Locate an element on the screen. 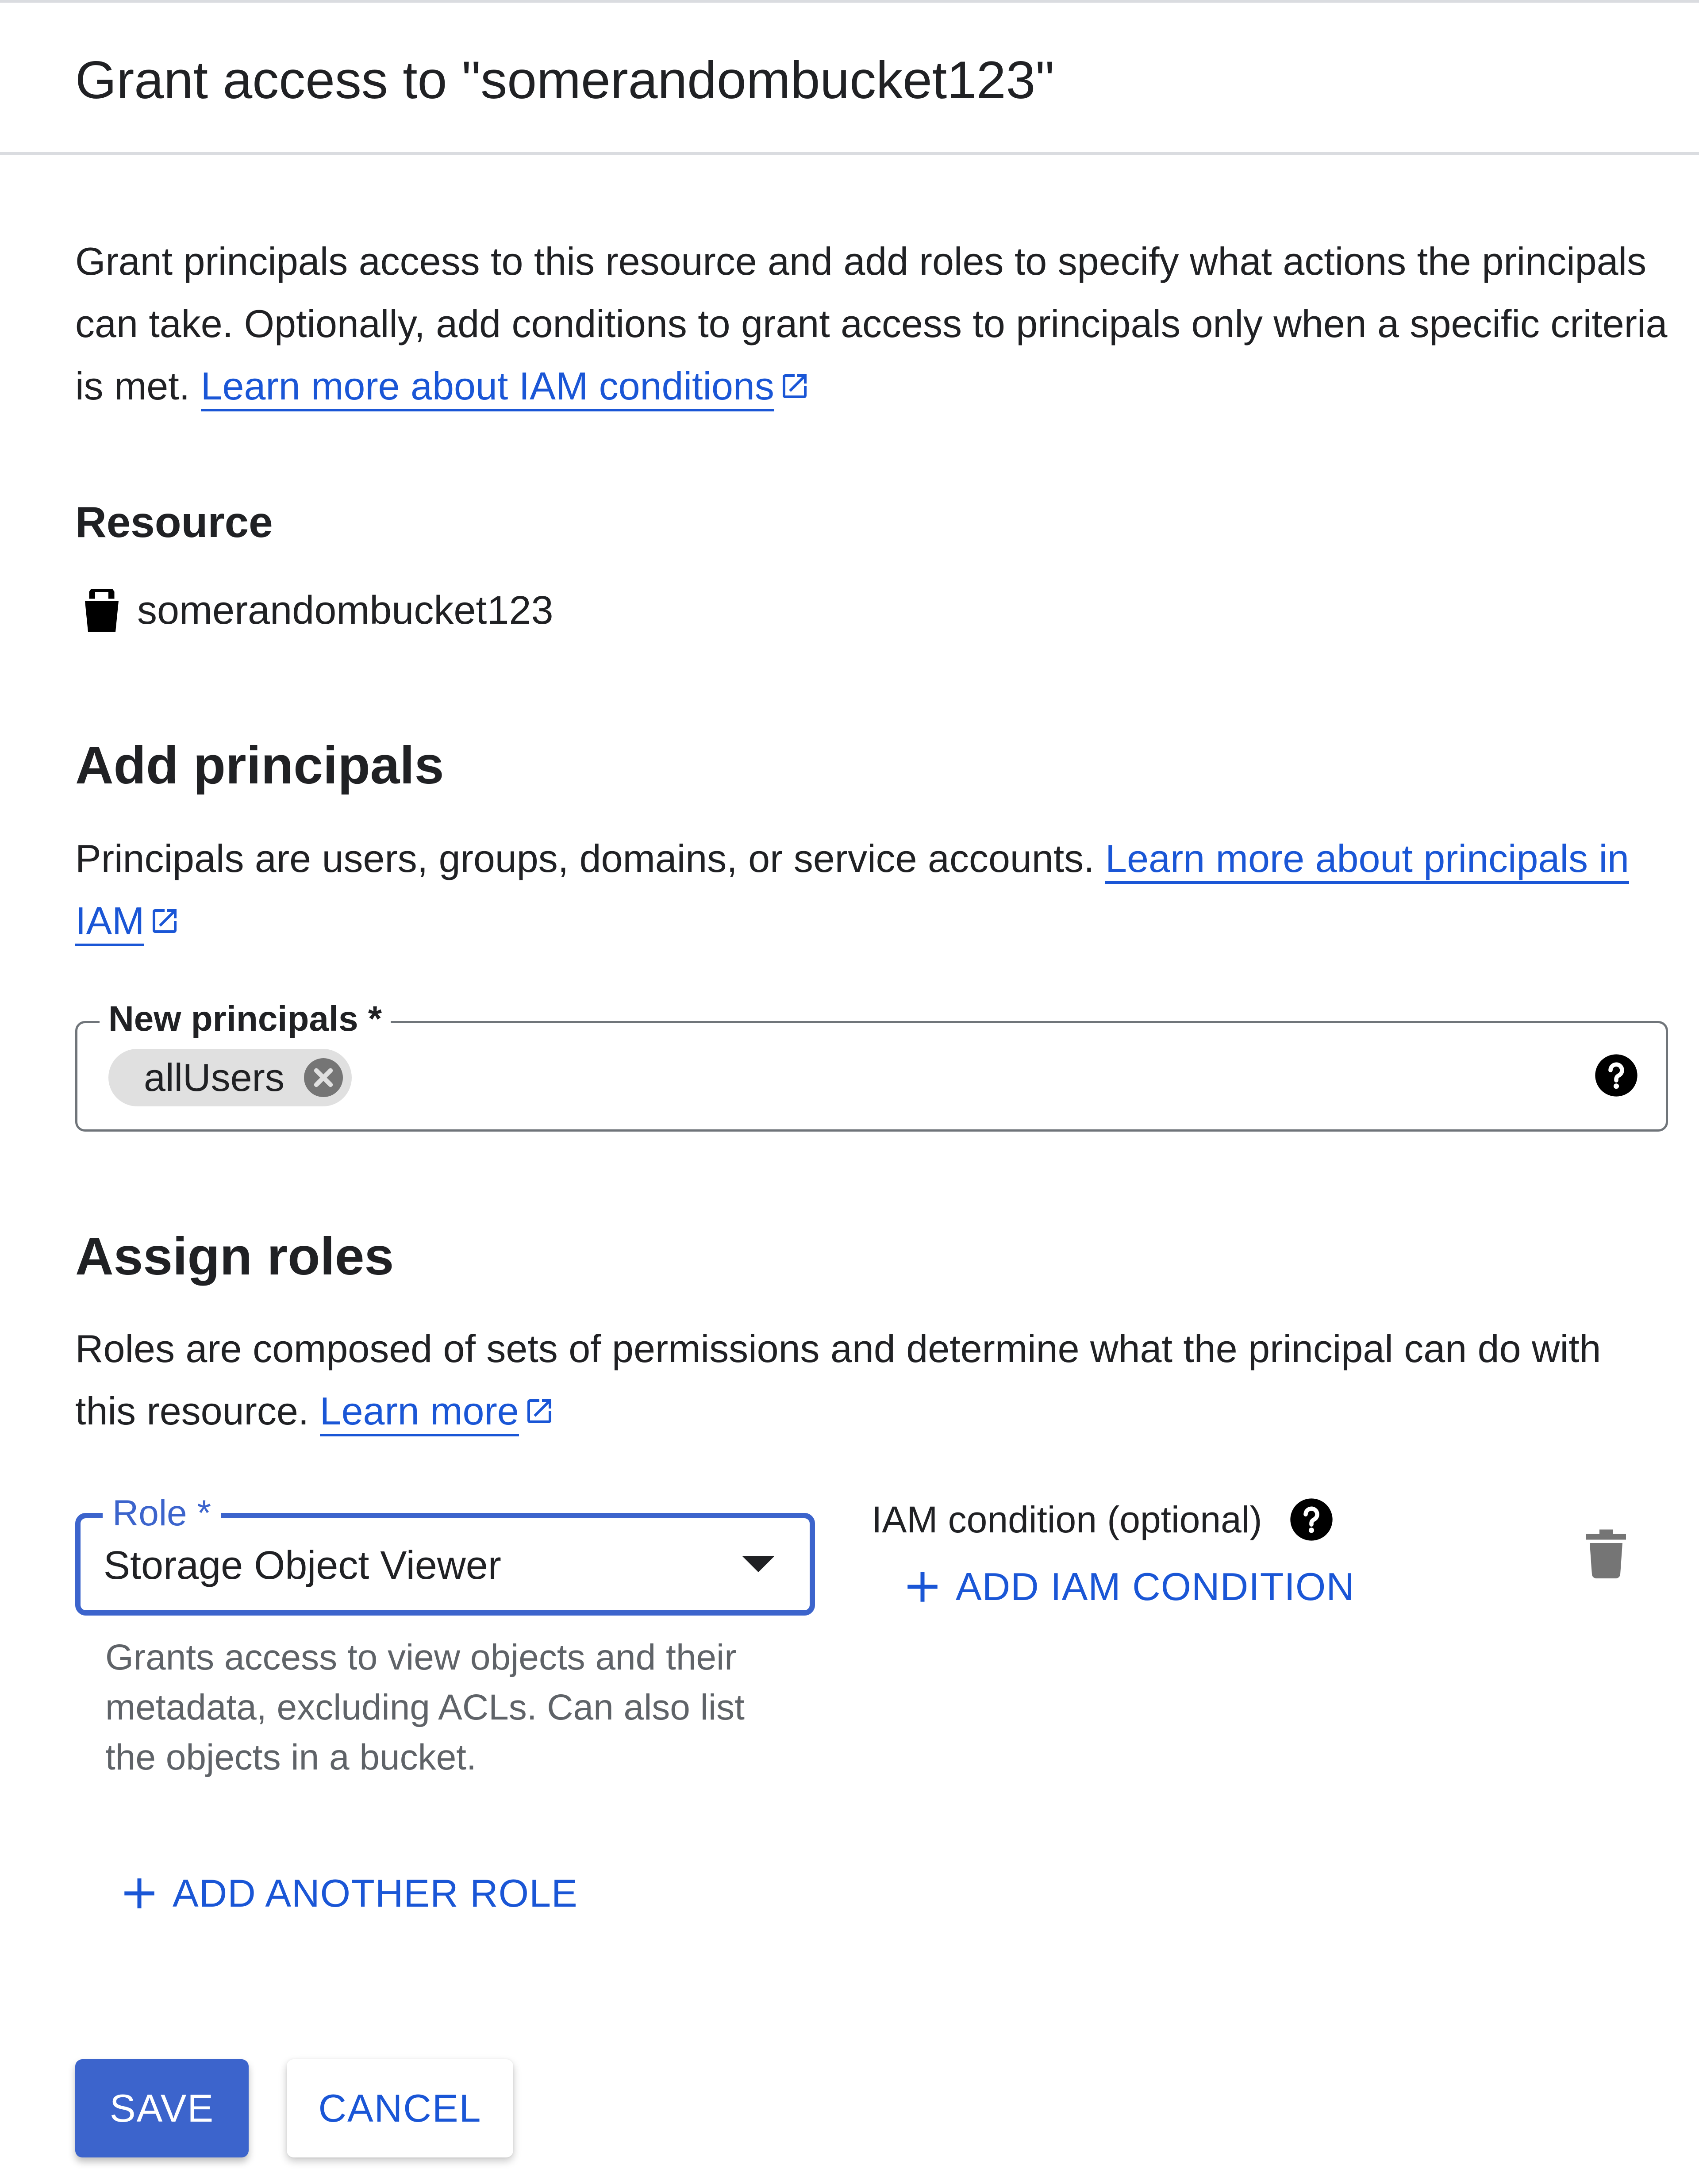  add-iam-condition-button: ADD IAM CONDITION is located at coordinates (1129, 1586).